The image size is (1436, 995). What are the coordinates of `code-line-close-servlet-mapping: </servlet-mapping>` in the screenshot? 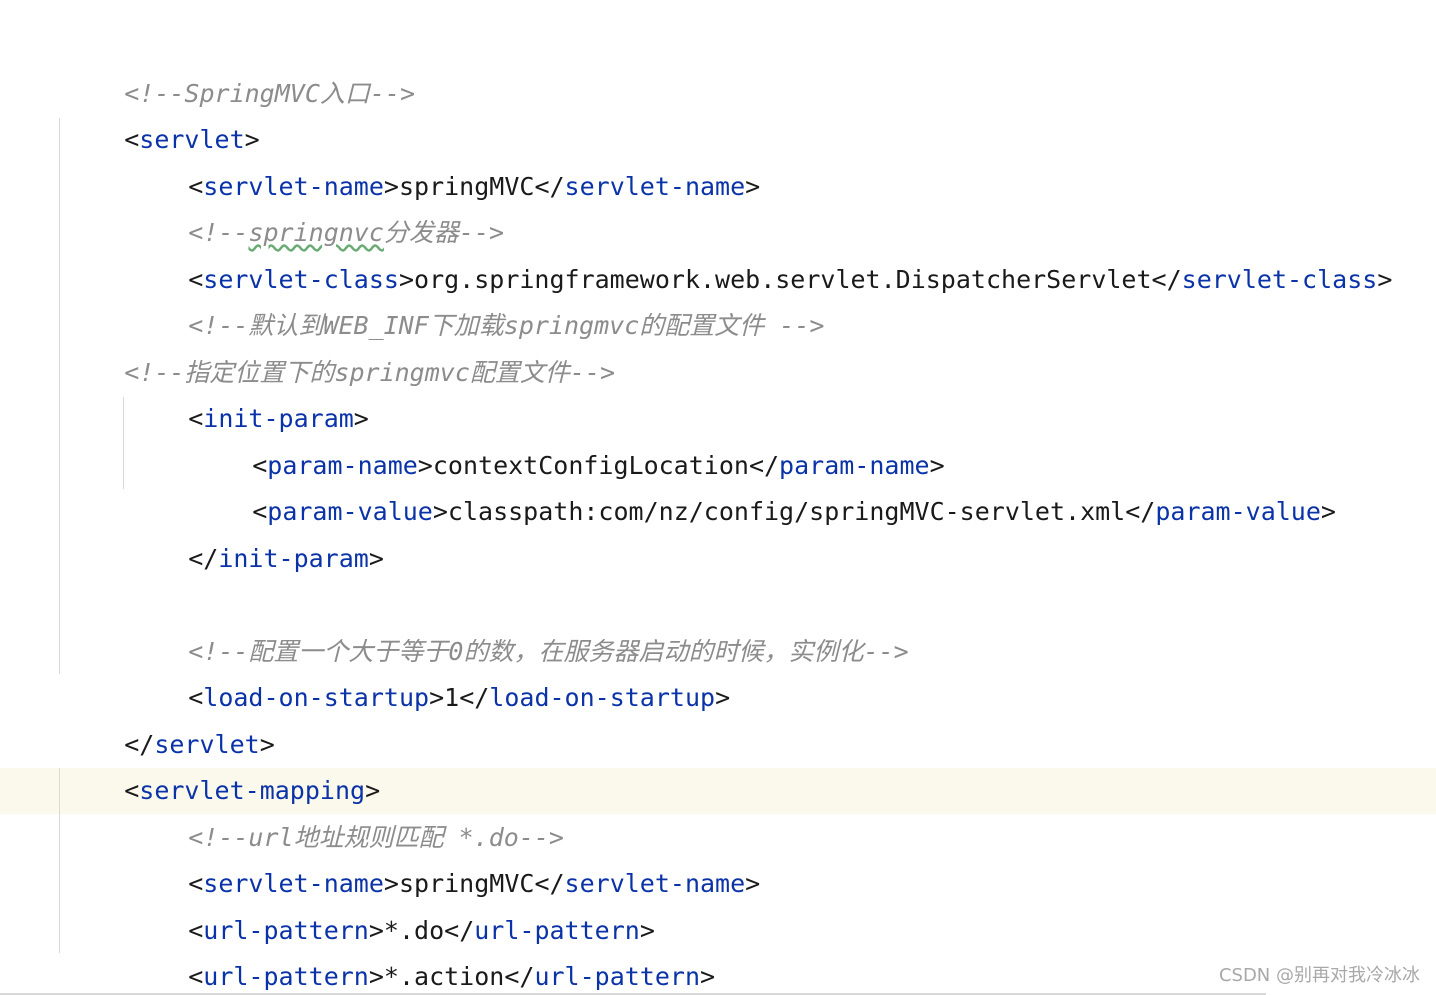 It's located at (197, 975).